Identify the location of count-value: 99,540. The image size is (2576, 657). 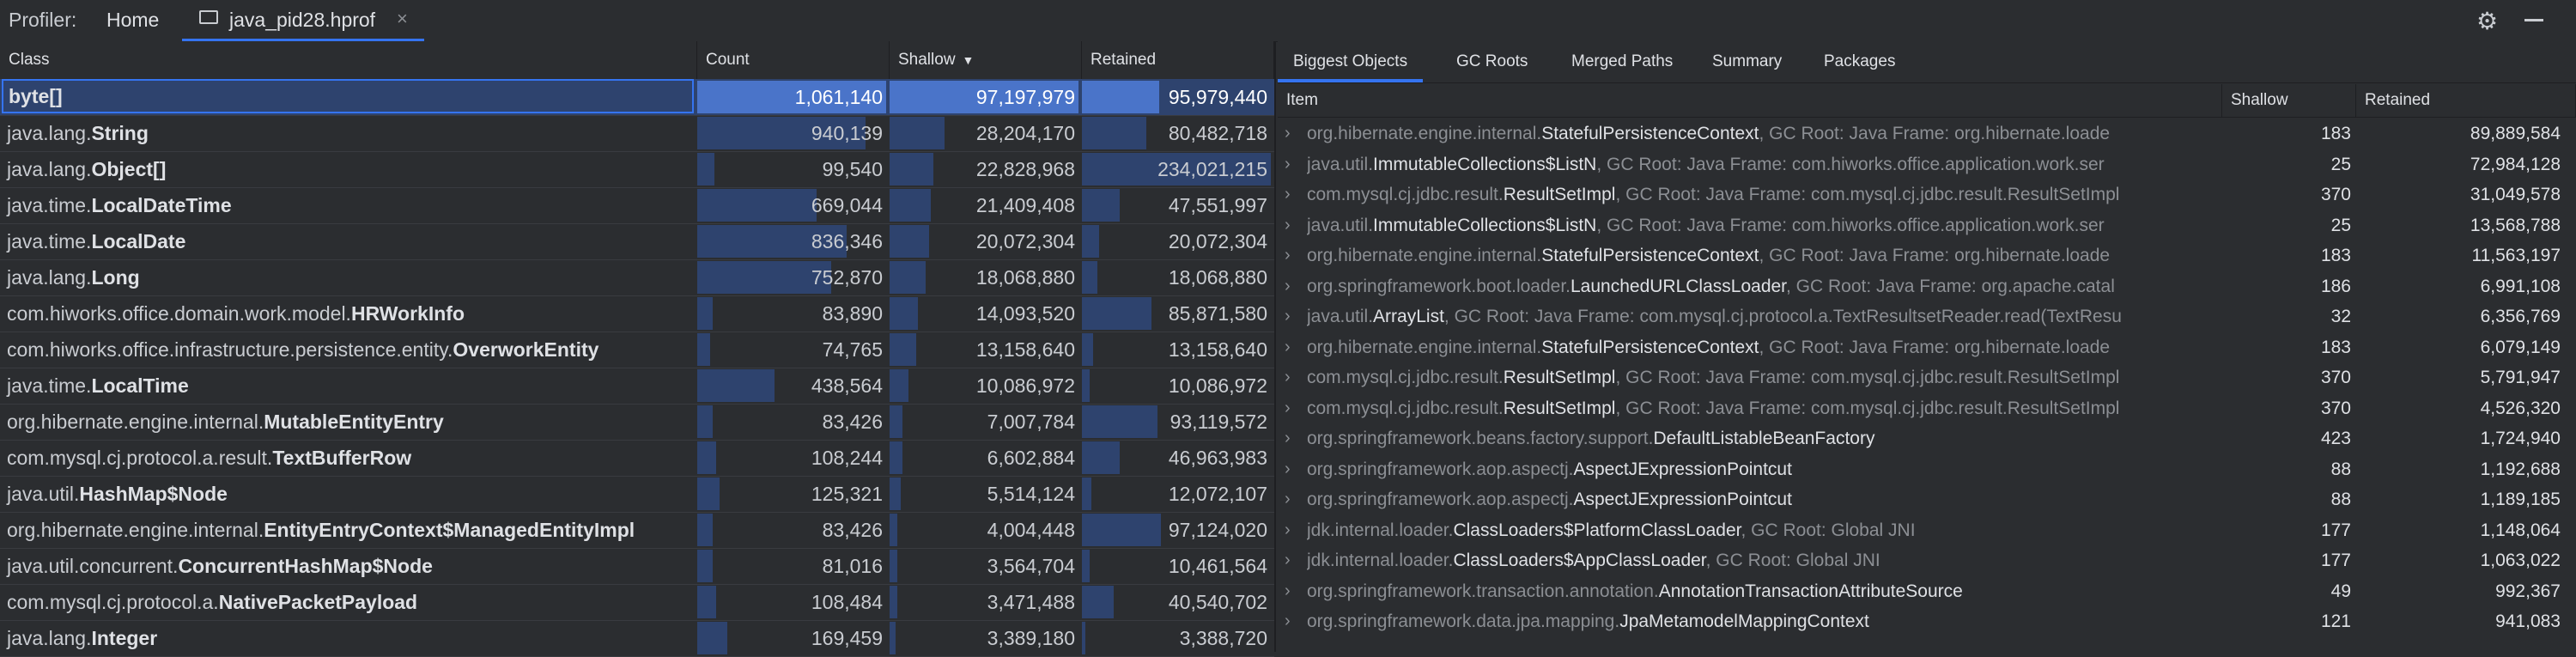
(852, 169).